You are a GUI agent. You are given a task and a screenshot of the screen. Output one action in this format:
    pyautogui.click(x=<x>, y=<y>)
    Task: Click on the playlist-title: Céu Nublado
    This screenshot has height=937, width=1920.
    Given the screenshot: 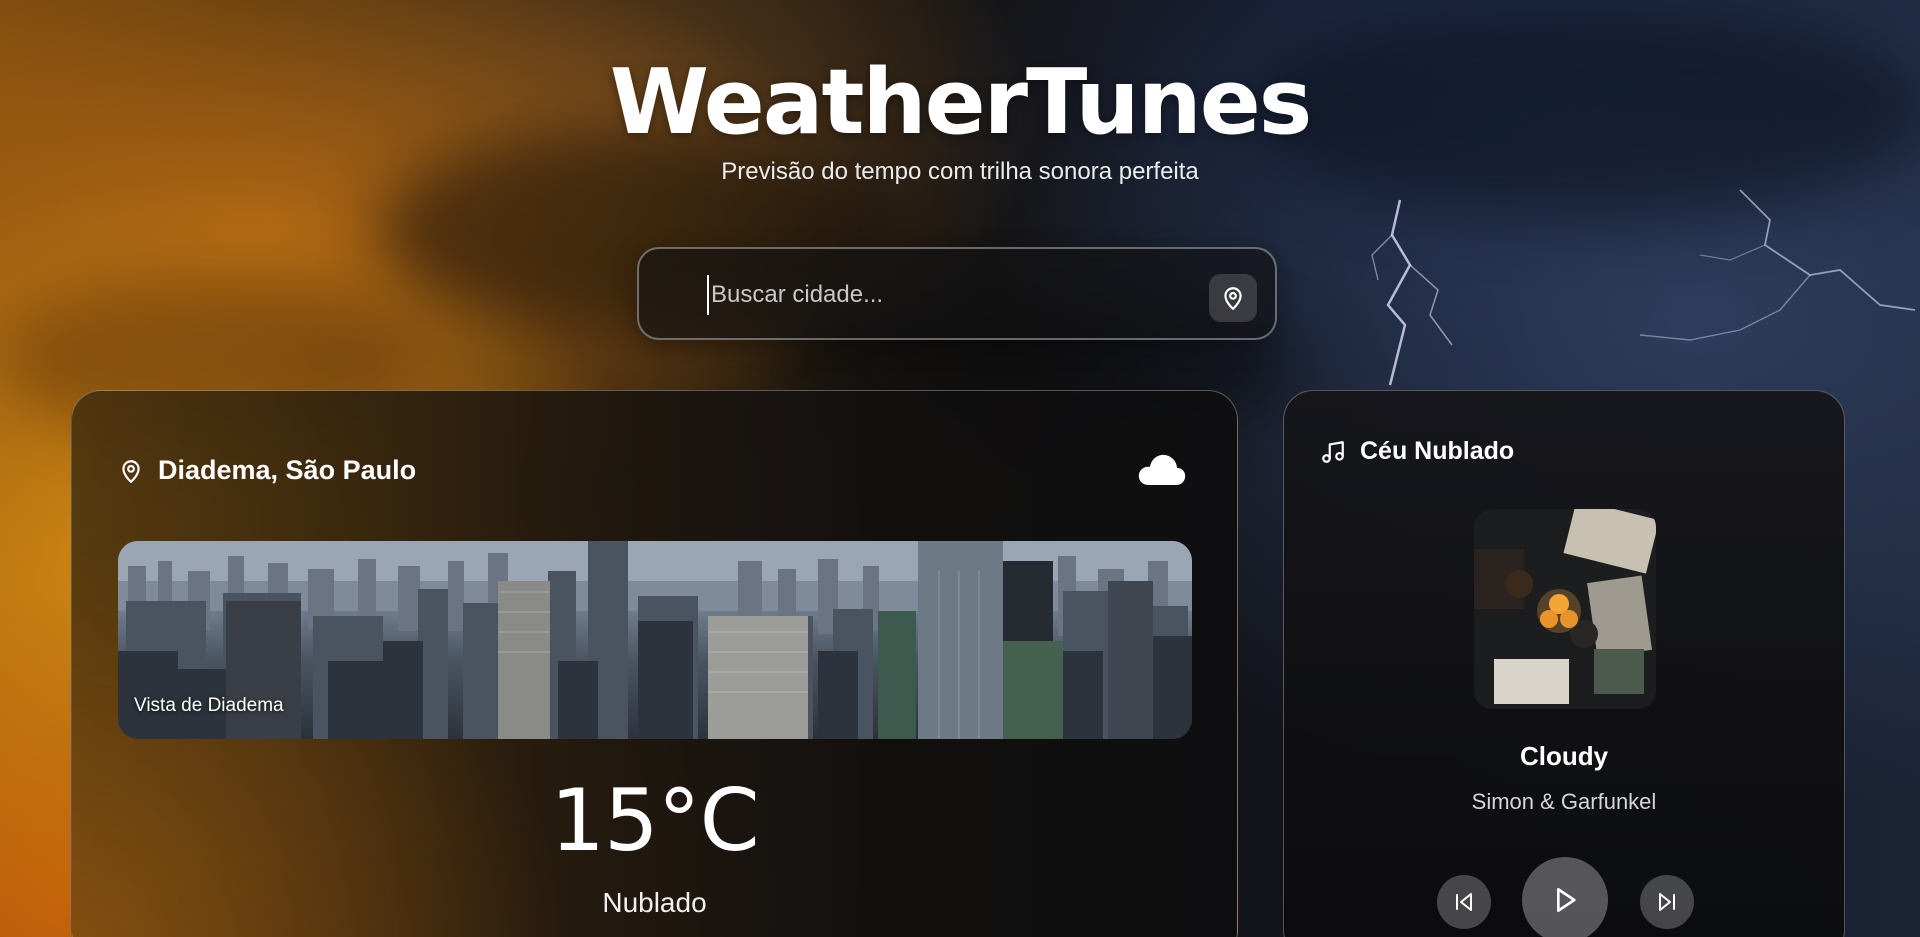 What is the action you would take?
    pyautogui.click(x=1437, y=451)
    